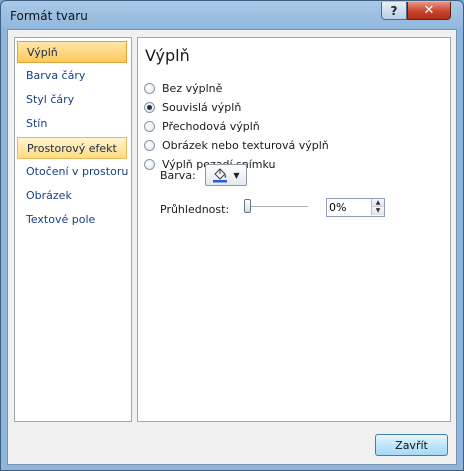  What do you see at coordinates (61, 219) in the screenshot?
I see `sidebar-item-label: Textové pole` at bounding box center [61, 219].